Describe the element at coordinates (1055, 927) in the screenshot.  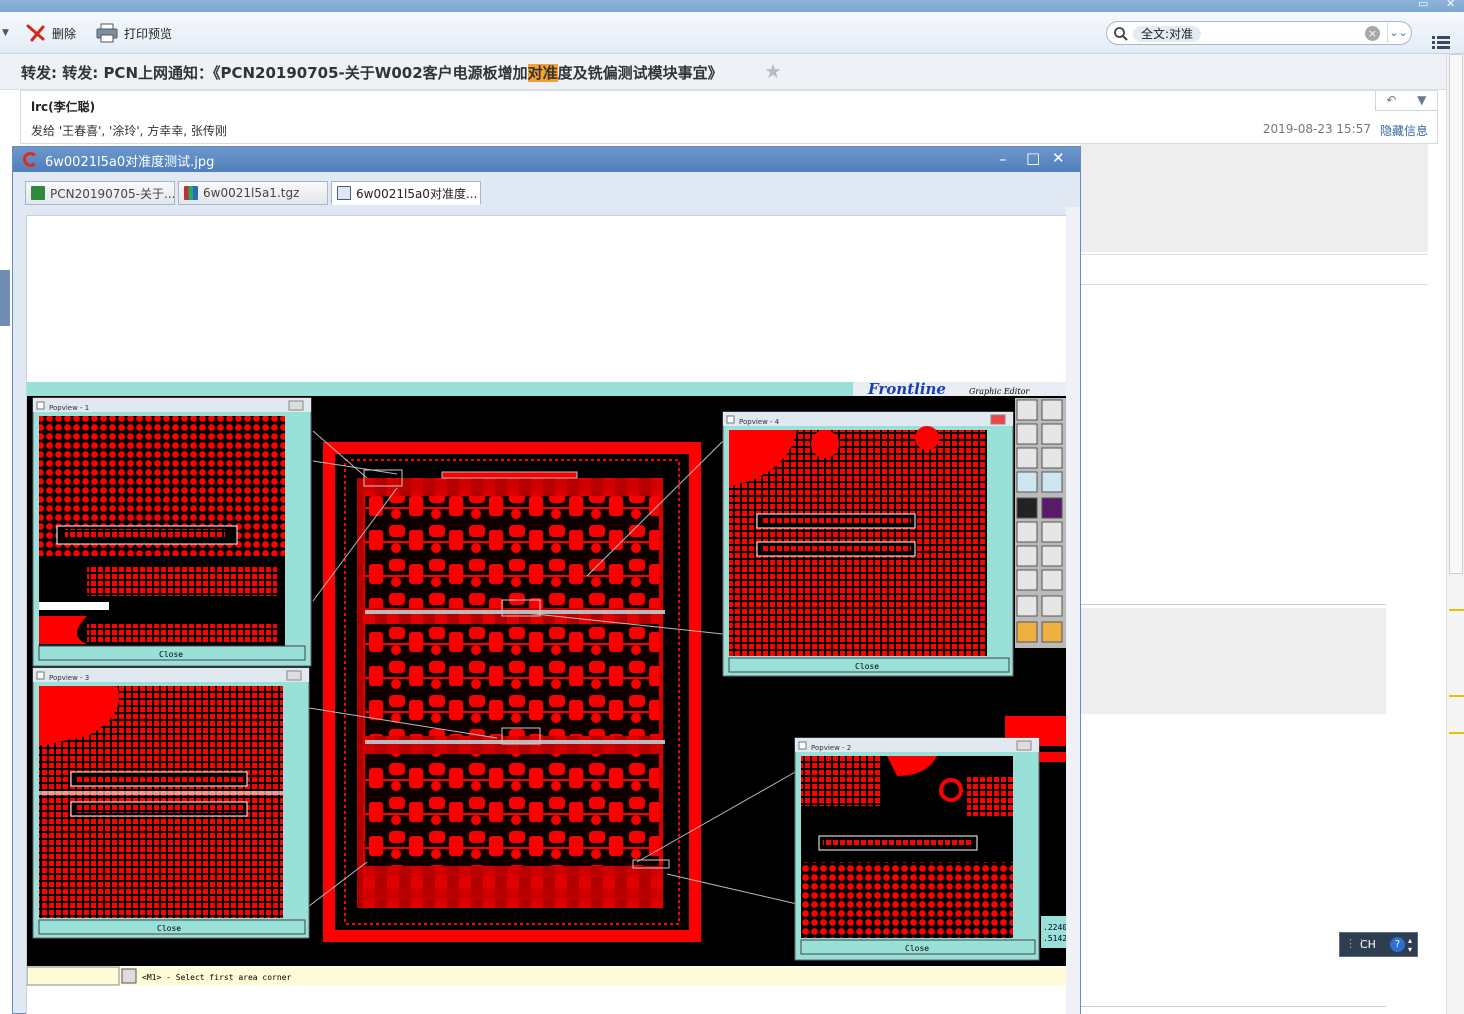
I see `coord-readout-1: .2240` at that location.